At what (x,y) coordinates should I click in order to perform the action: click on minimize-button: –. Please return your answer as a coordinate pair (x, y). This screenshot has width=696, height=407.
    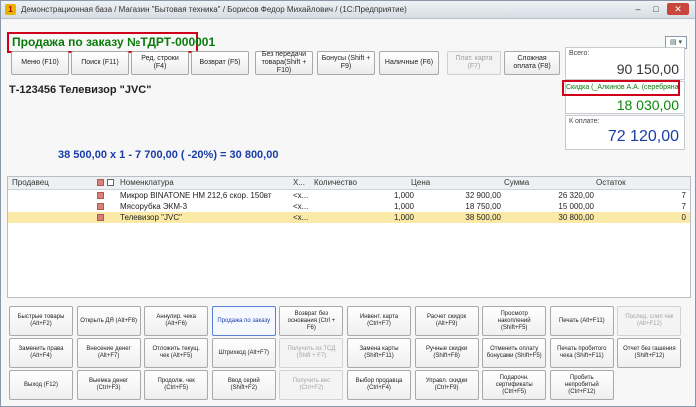
    Looking at the image, I should click on (638, 9).